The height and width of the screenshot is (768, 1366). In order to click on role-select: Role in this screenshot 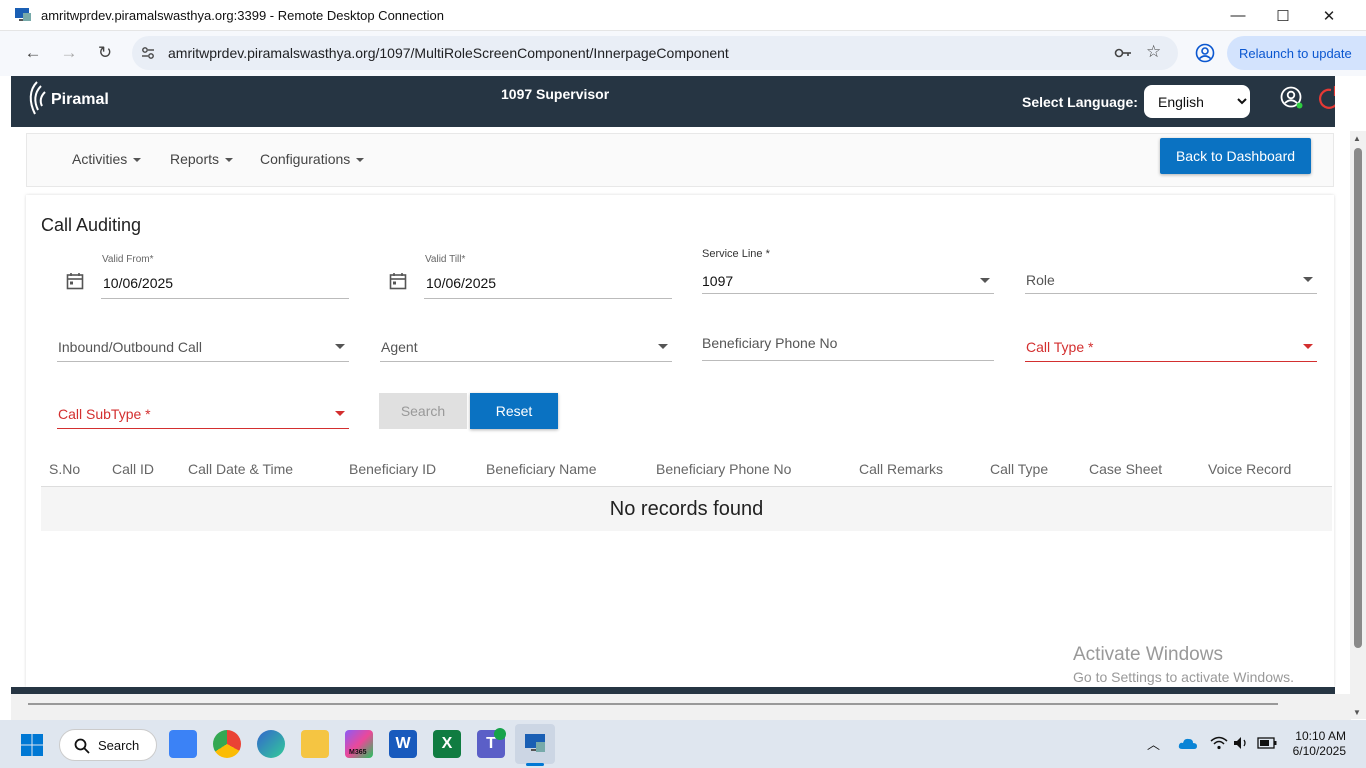, I will do `click(1040, 280)`.